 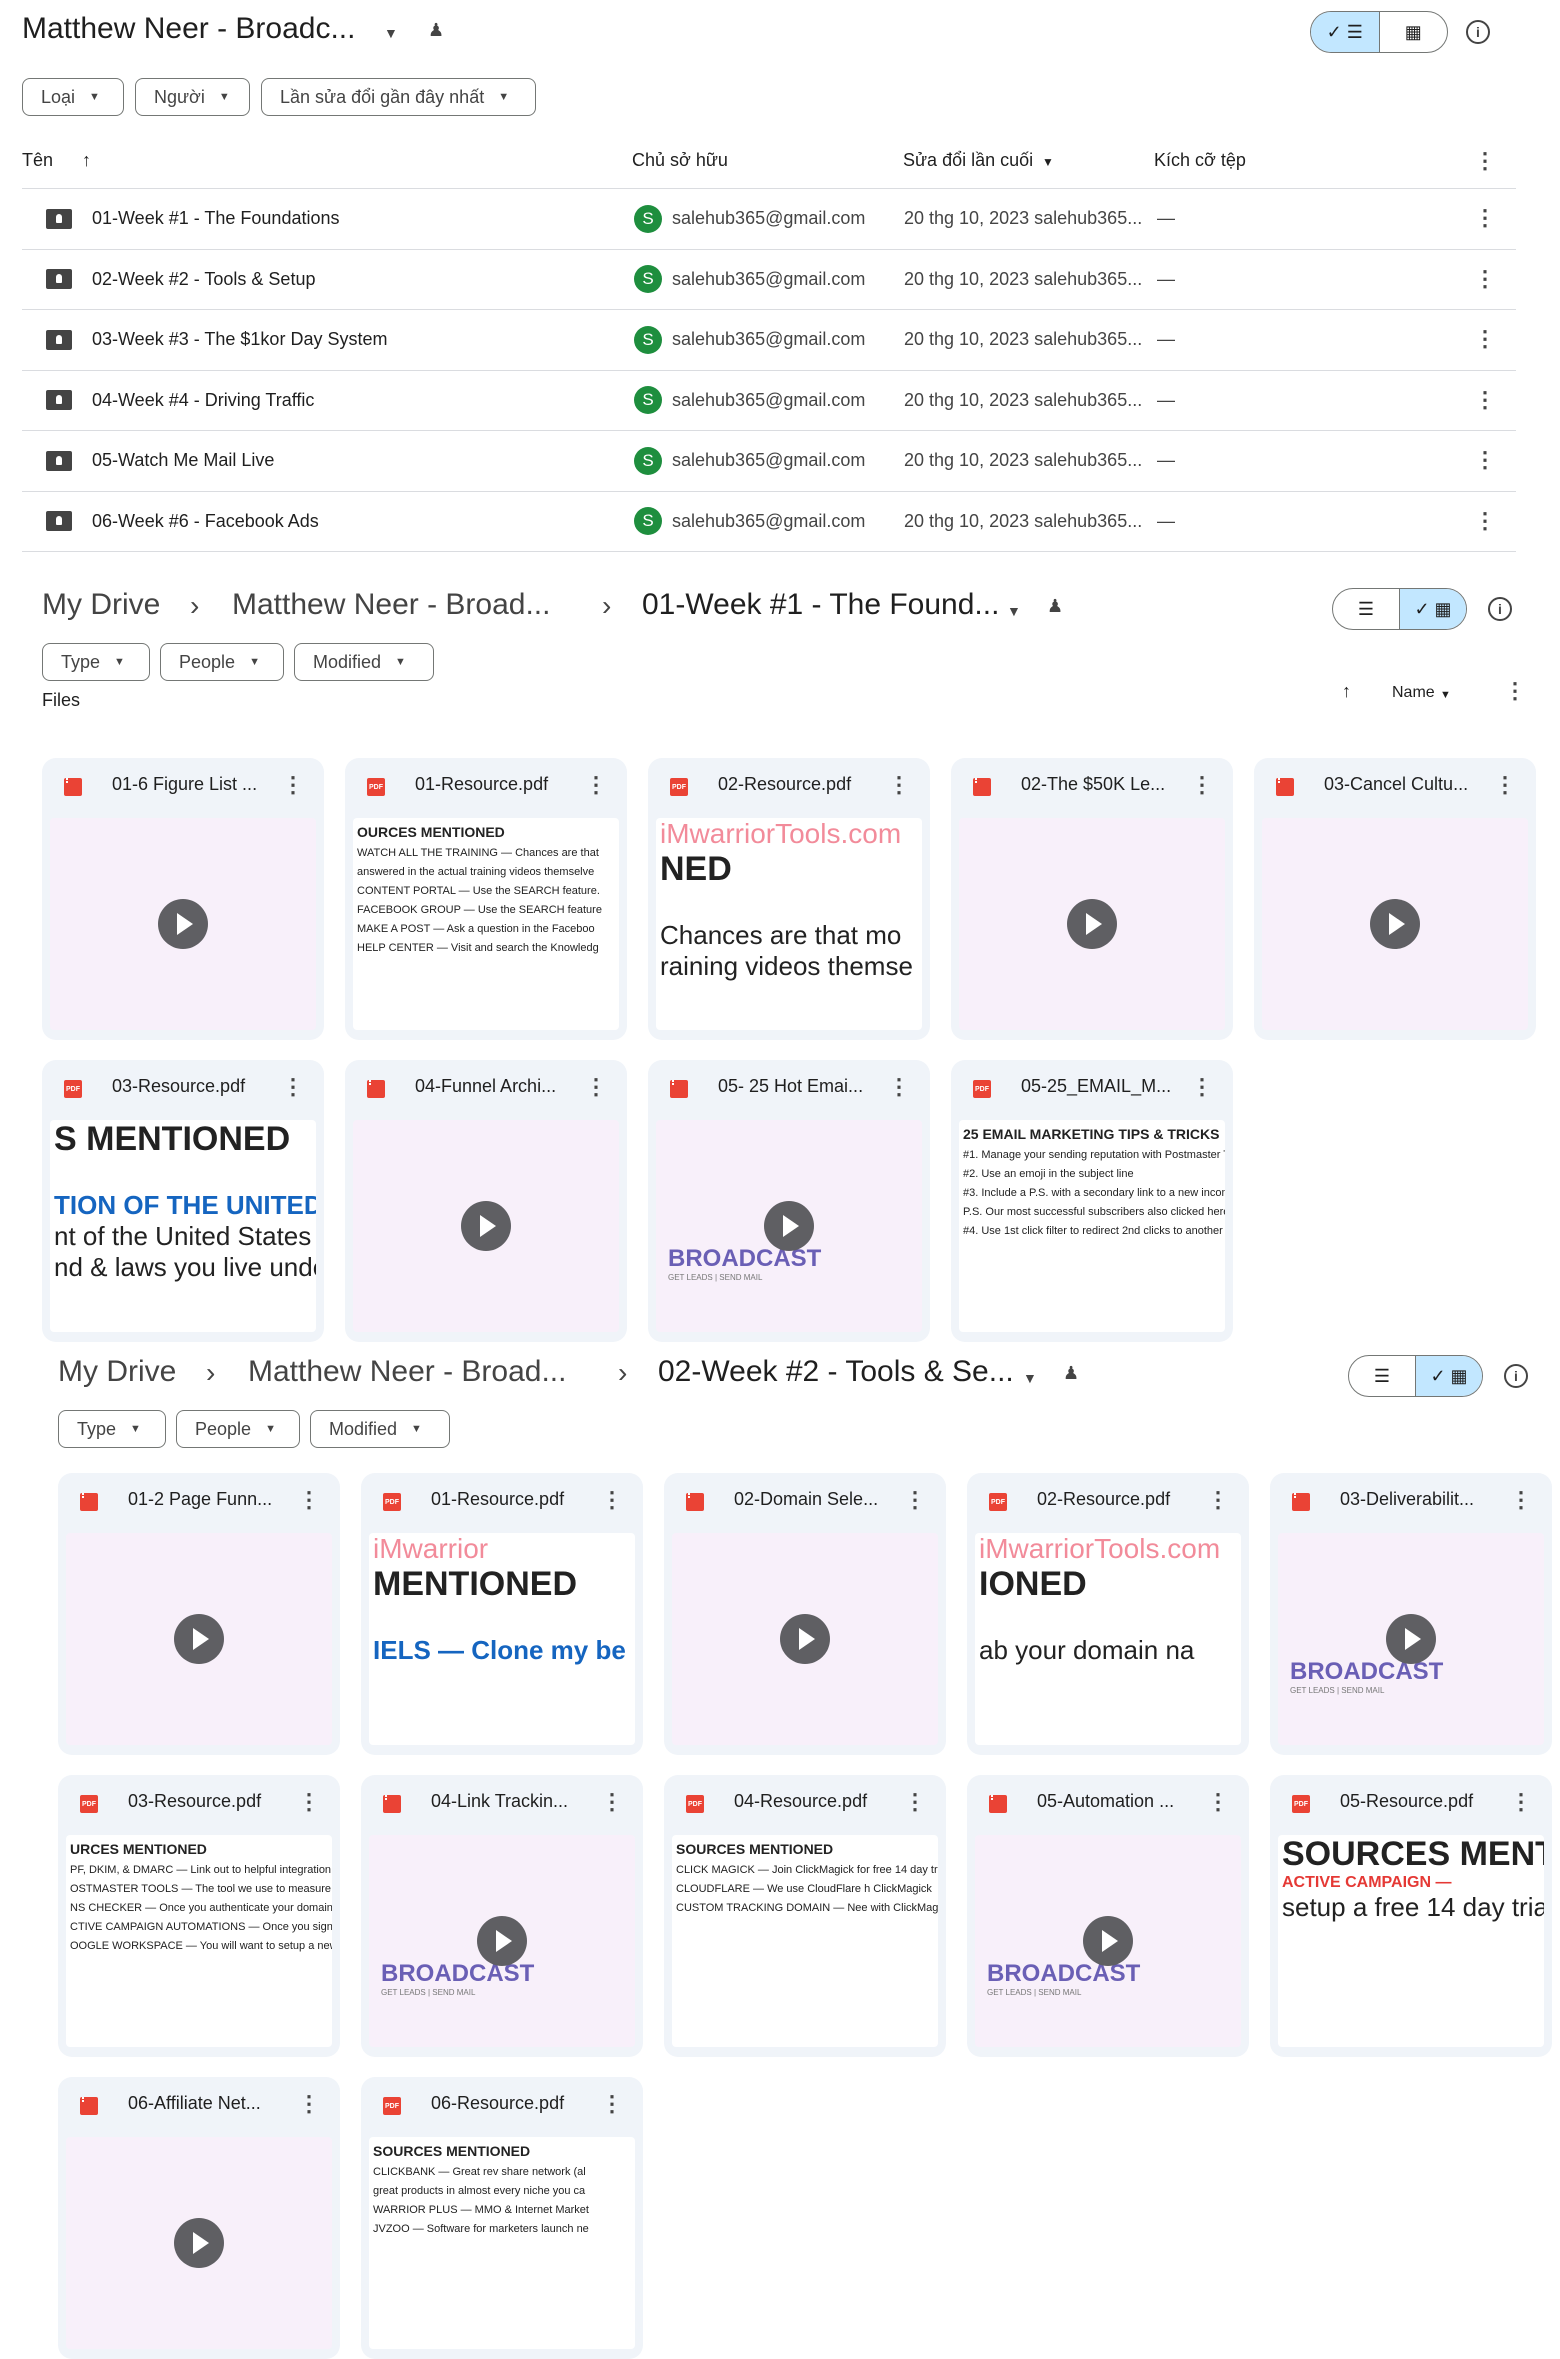 What do you see at coordinates (497, 2103) in the screenshot?
I see `file-name: 06-Resource.pdf` at bounding box center [497, 2103].